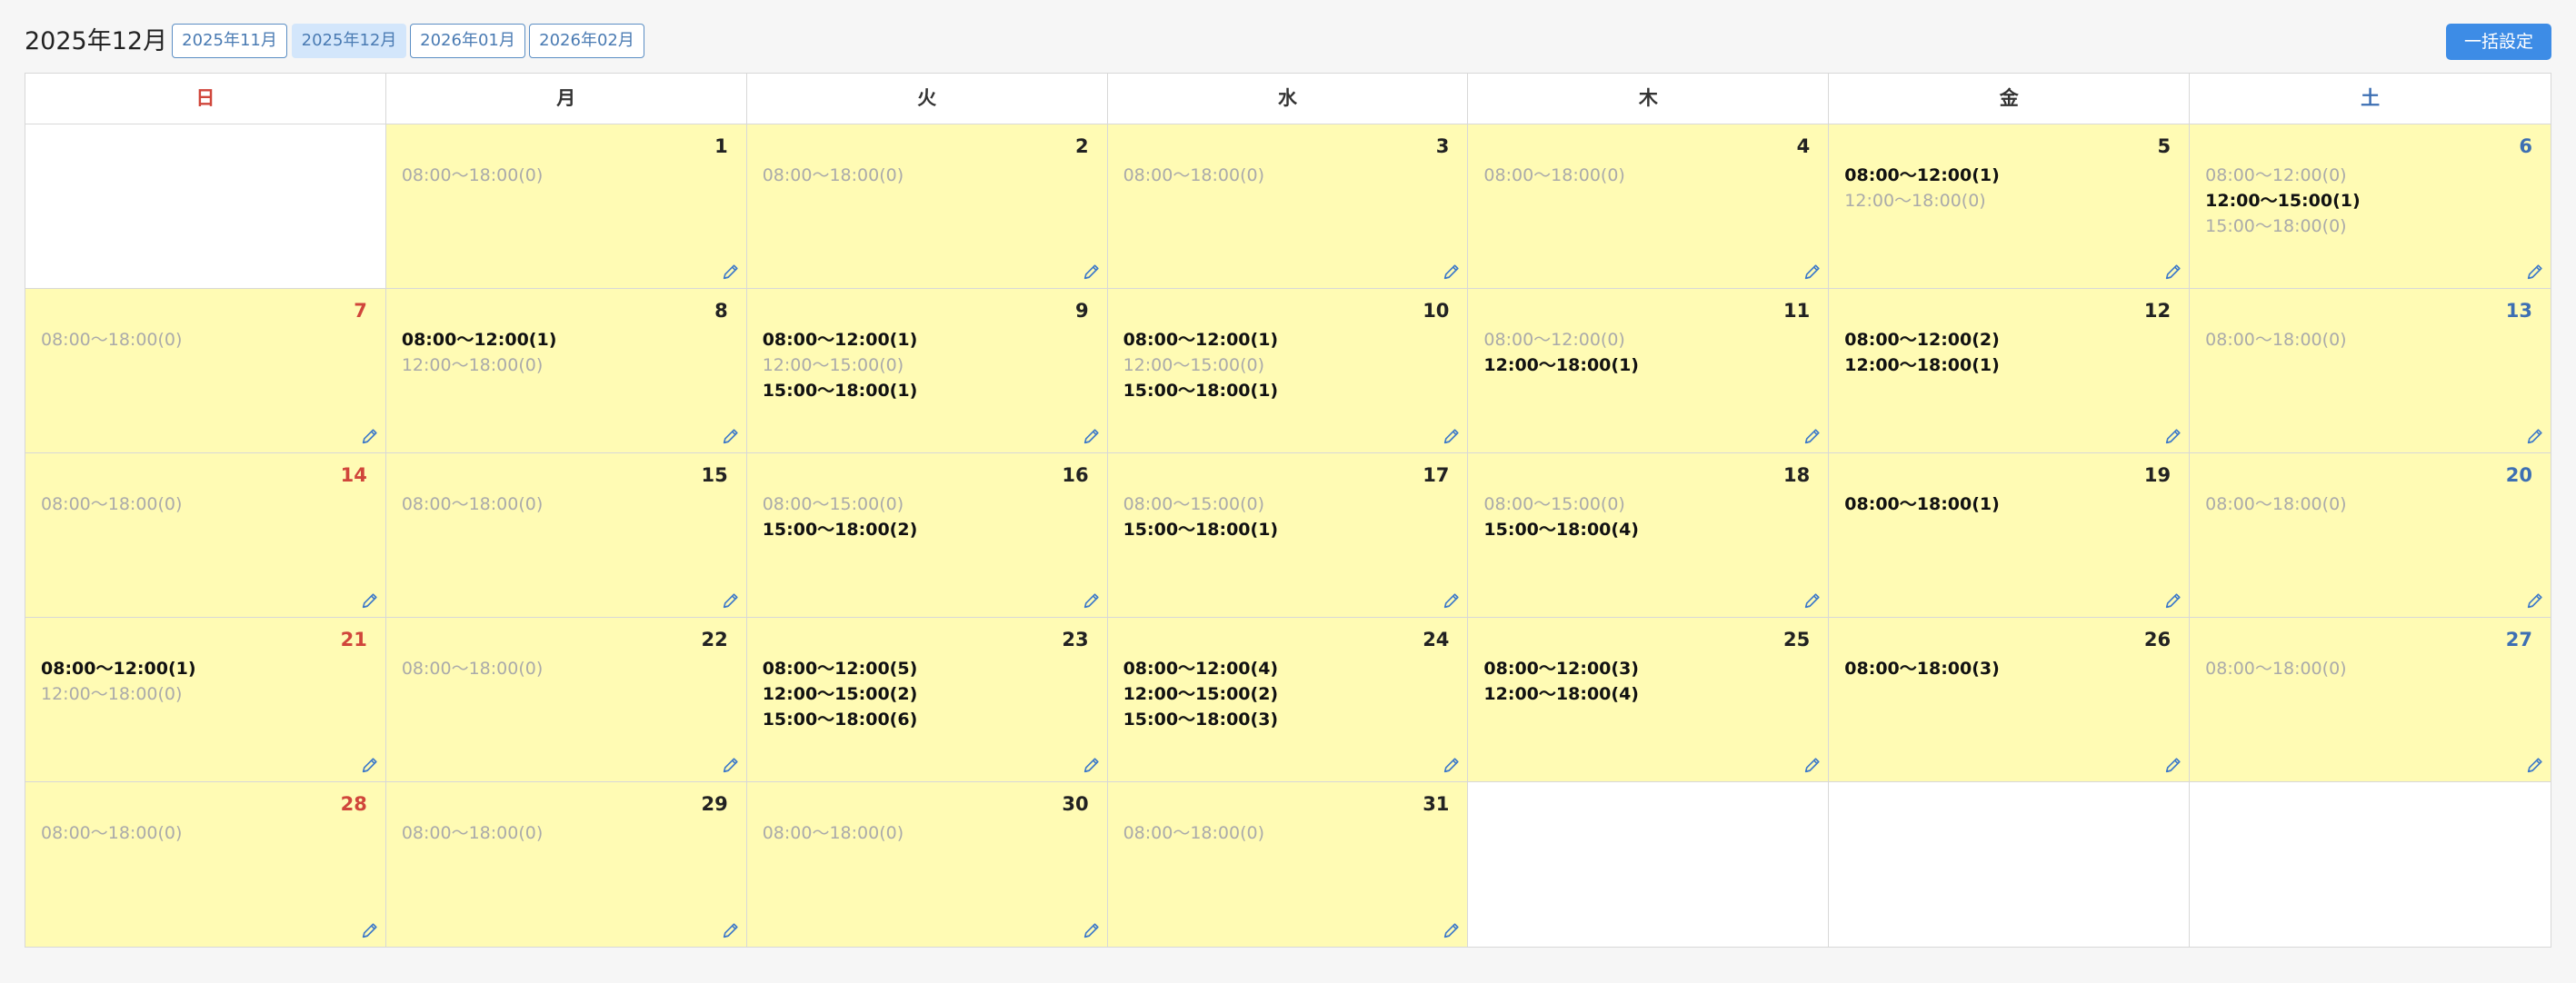 The image size is (2576, 983). I want to click on day-cell: 15 08:00〜18:00(0), so click(566, 535).